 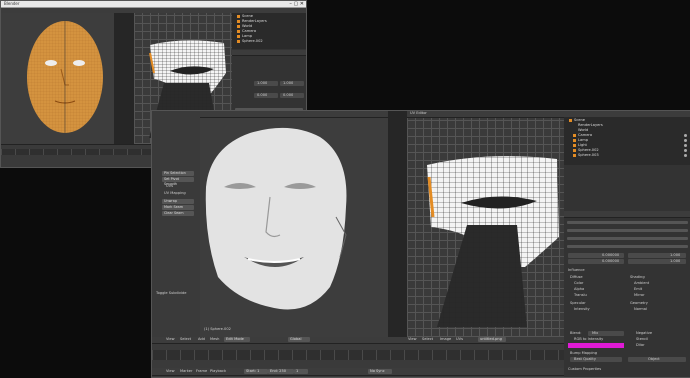 I want to click on set-pivot-button: Set Pivot Smooth, so click(x=178, y=181).